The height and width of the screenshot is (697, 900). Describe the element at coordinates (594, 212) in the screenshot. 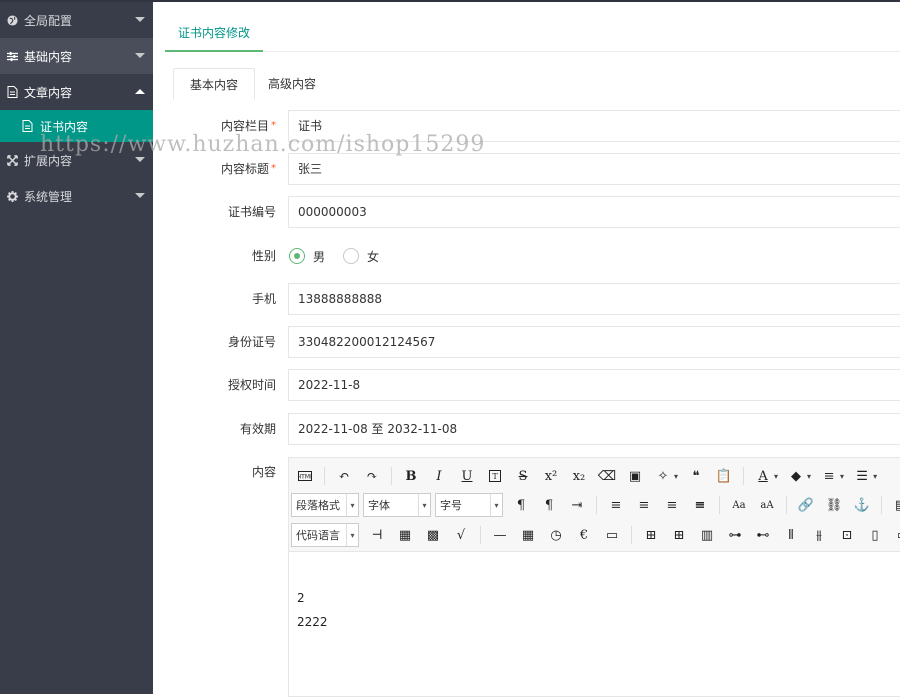

I see `cert-no-field: 000000003` at that location.